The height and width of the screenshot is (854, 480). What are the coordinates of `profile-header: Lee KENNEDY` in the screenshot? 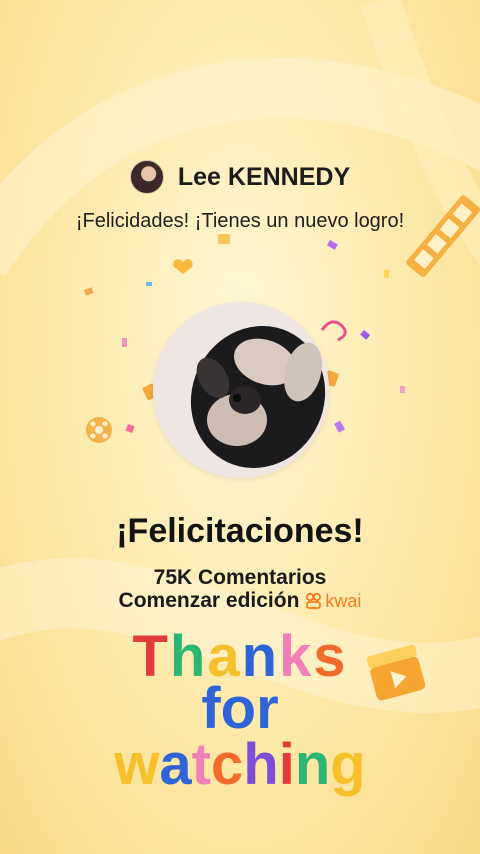 It's located at (240, 177).